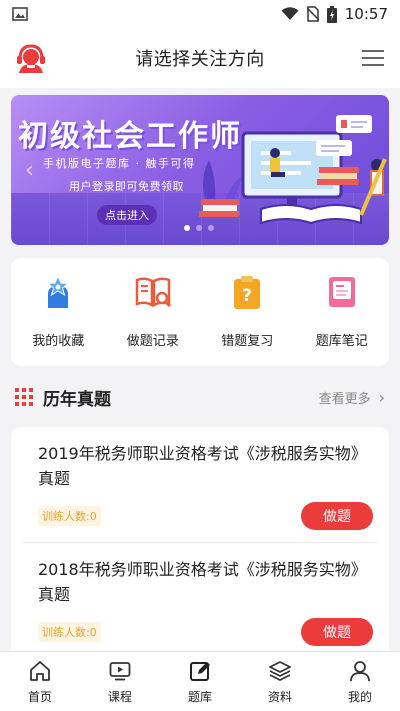  Describe the element at coordinates (342, 312) in the screenshot. I see `quick-action-notes: 题库笔记` at that location.